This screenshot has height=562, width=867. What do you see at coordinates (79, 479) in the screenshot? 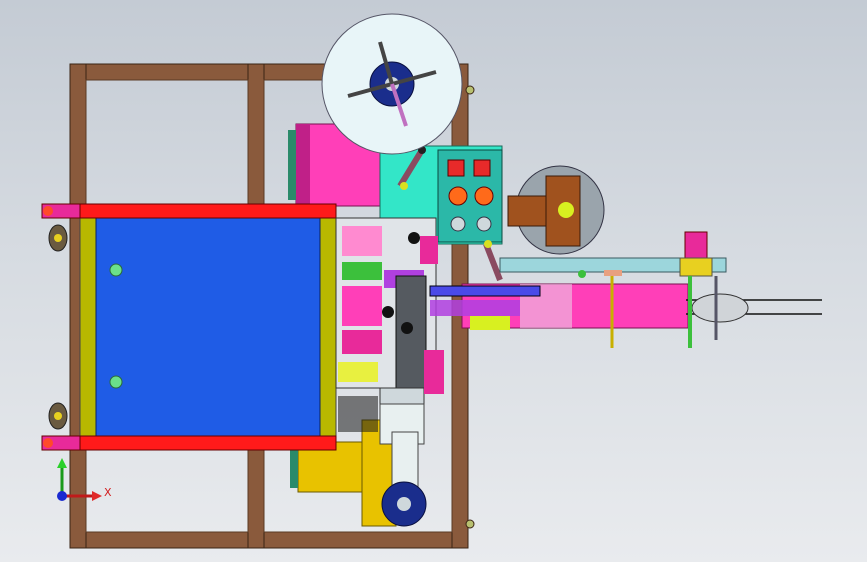
I see `triad-axes-icon` at bounding box center [79, 479].